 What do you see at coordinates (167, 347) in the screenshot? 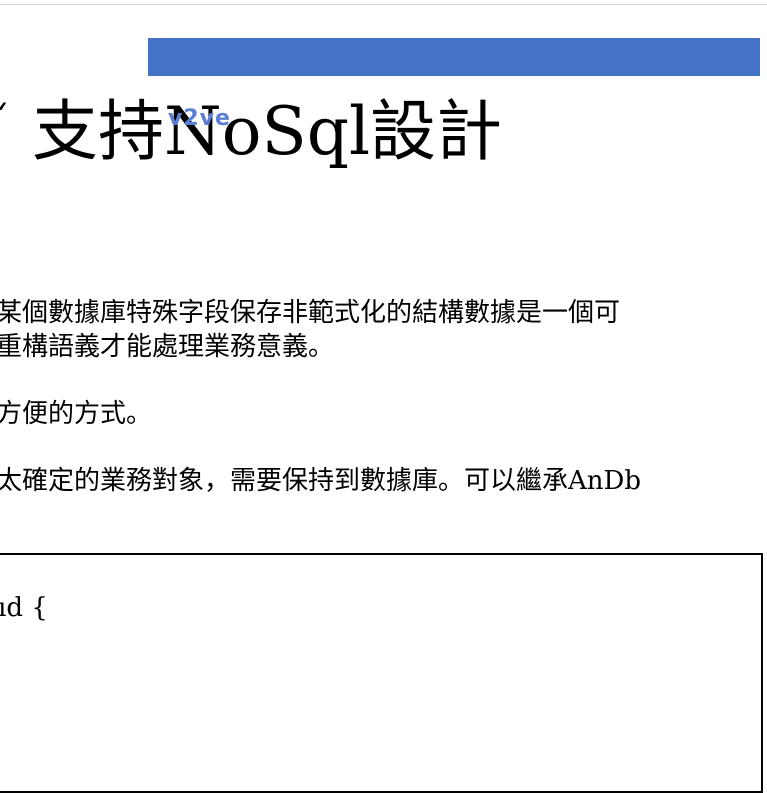
I see `paragraph-line-2: 重構語義才能處理業務意義。` at bounding box center [167, 347].